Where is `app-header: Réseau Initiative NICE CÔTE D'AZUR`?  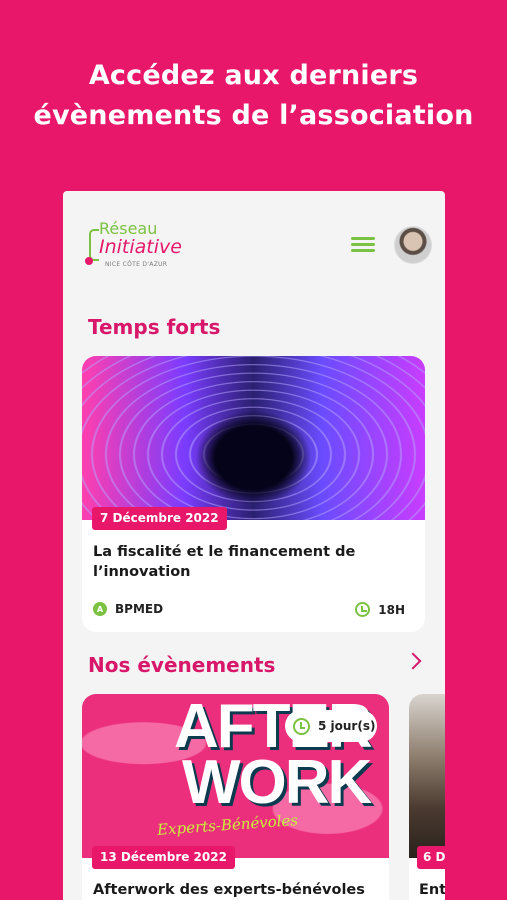 app-header: Réseau Initiative NICE CÔTE D'AZUR is located at coordinates (254, 246).